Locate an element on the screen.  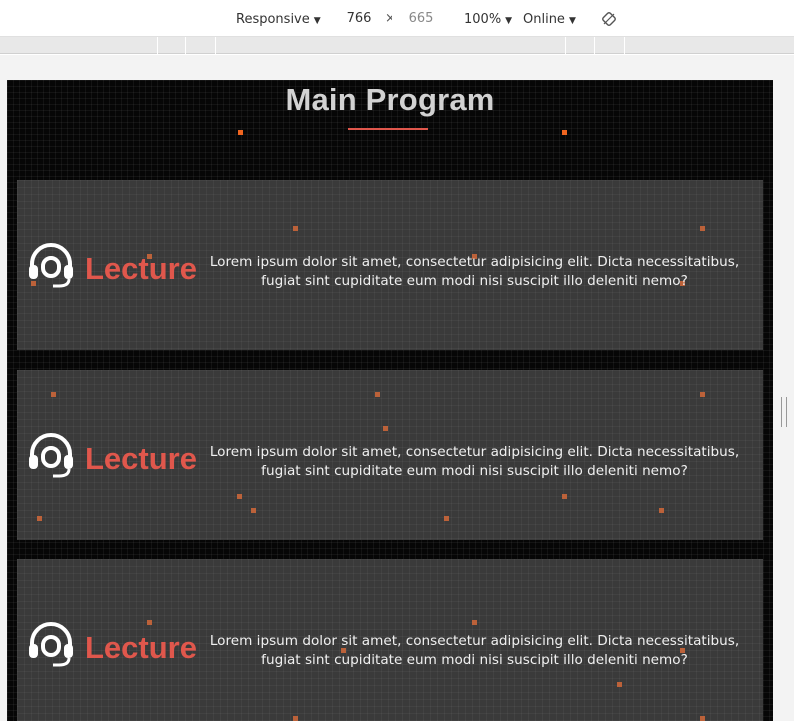
network-throttle-label: Online is located at coordinates (544, 19).